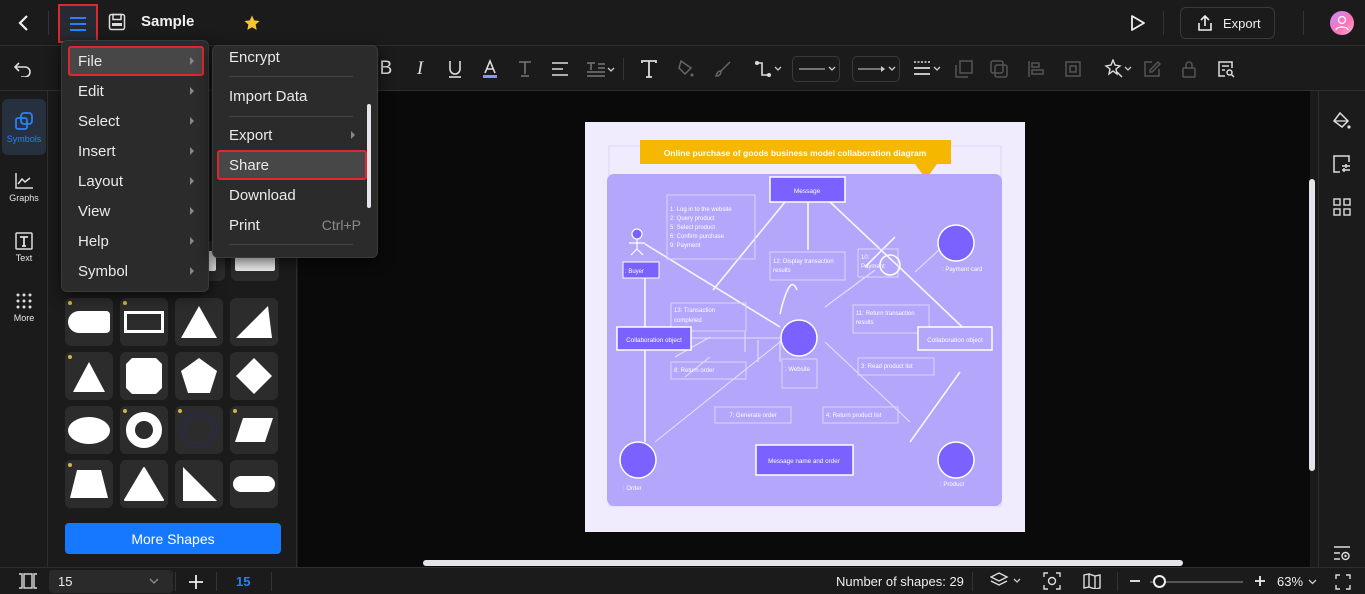 Image resolution: width=1365 pixels, height=594 pixels. What do you see at coordinates (964, 69) in the screenshot?
I see `bring-front-icon` at bounding box center [964, 69].